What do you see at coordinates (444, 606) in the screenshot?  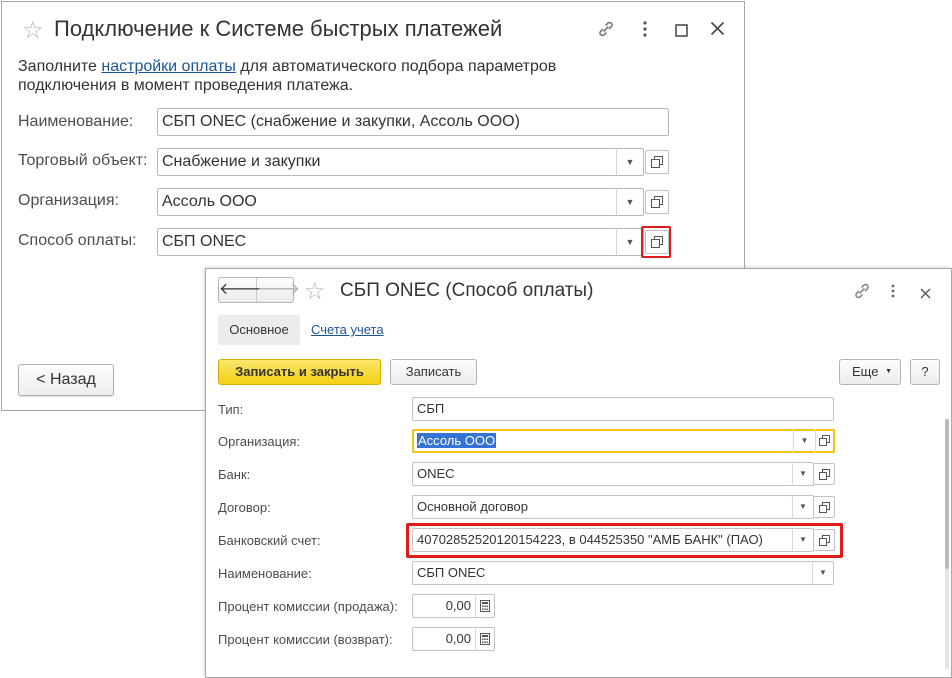 I see `commission-sale-input: 0,00` at bounding box center [444, 606].